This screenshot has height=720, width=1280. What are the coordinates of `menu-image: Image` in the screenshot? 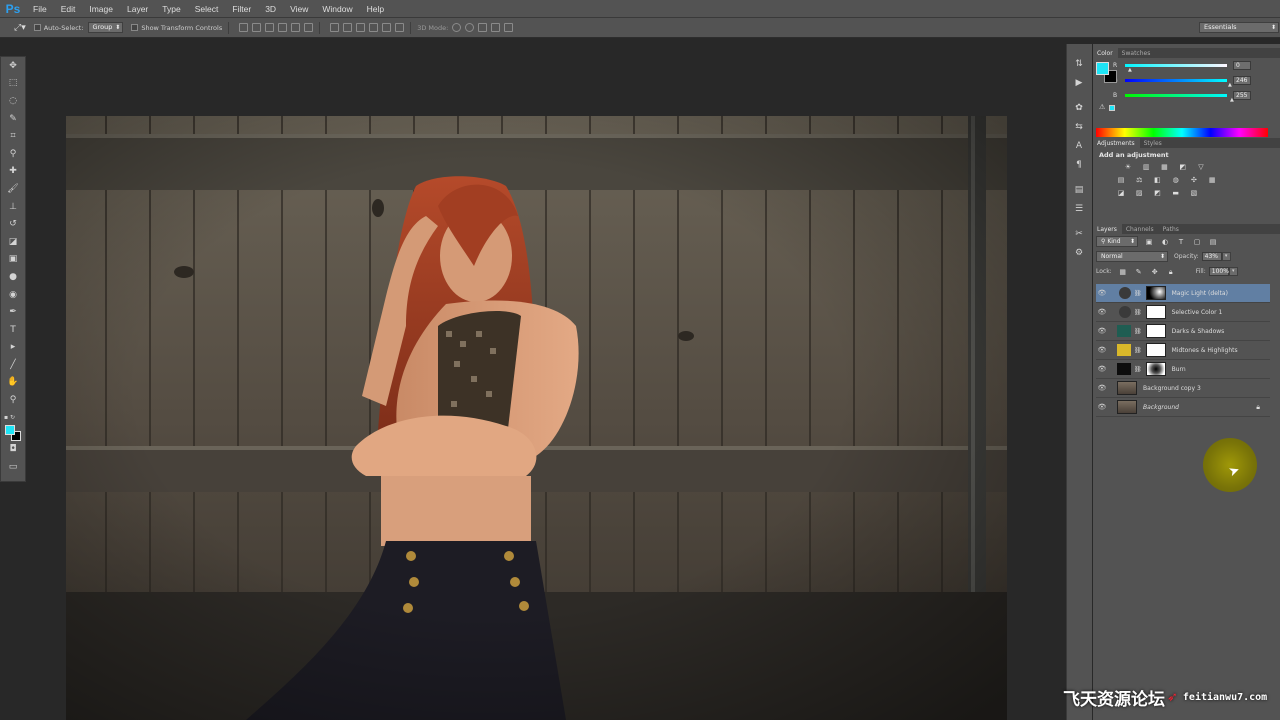 It's located at (101, 9).